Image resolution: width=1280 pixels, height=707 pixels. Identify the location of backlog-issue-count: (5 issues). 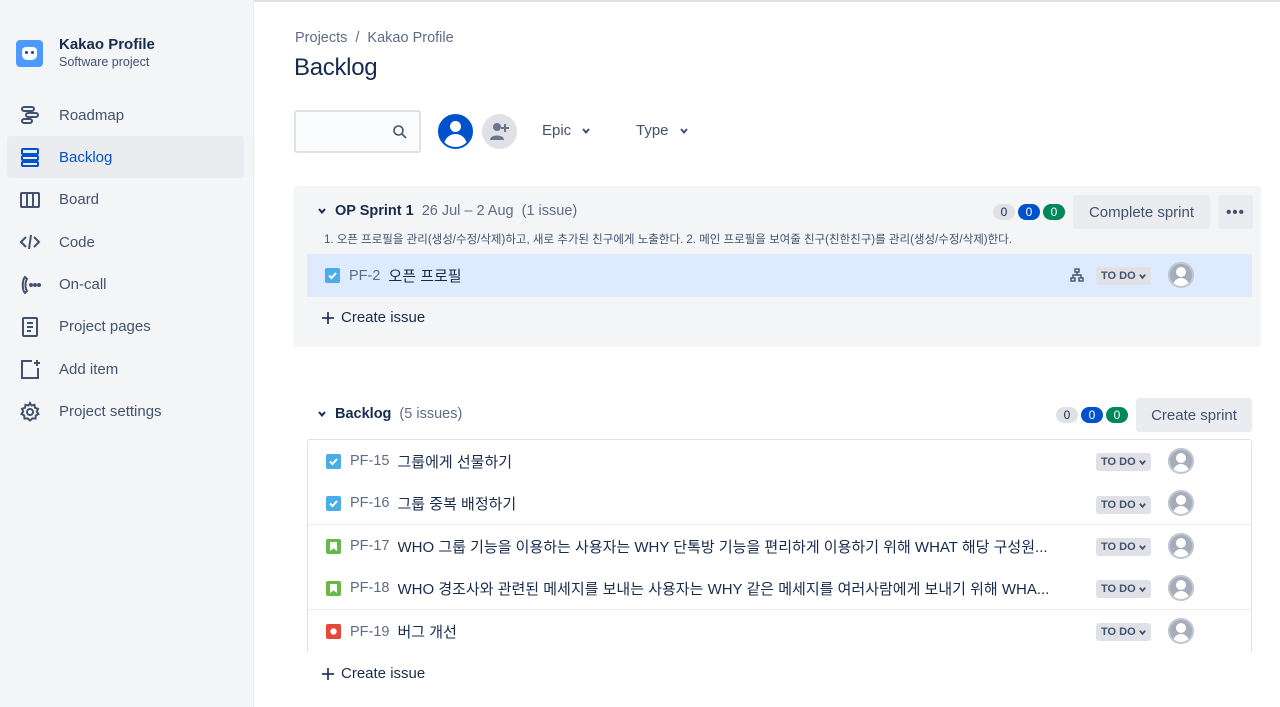
(431, 414).